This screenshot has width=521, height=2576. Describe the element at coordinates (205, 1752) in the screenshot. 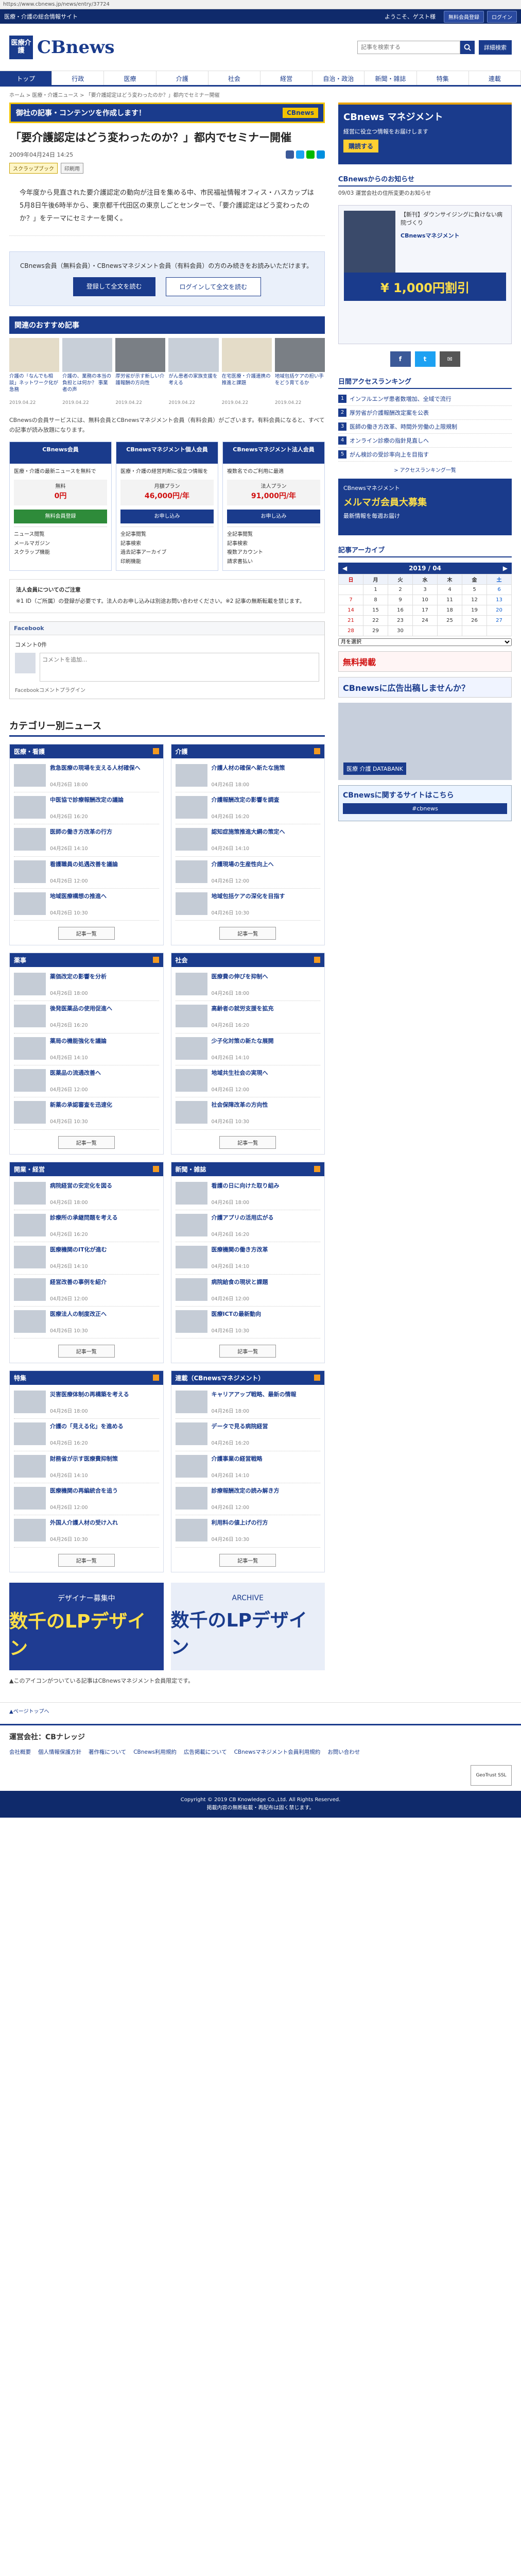

I see `footer-link: 広告掲載について` at that location.